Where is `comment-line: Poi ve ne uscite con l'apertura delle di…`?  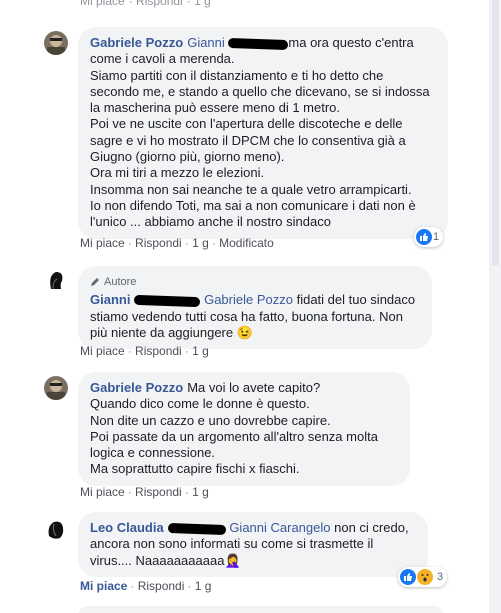
comment-line: Poi ve ne uscite con l'apertura delle di… is located at coordinates (248, 140).